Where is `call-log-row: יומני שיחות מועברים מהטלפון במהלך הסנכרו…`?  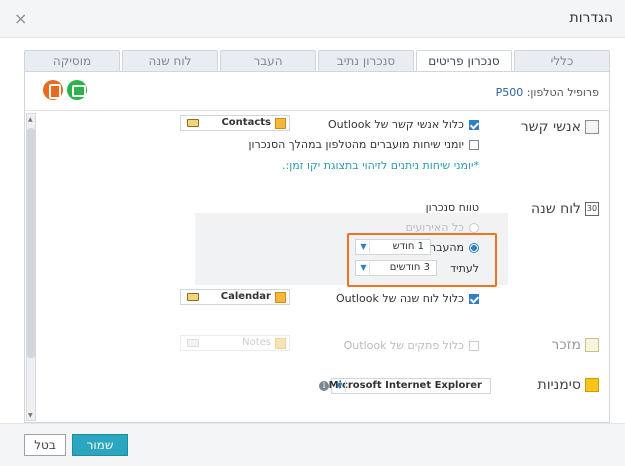
call-log-row: יומני שיחות מועברים מהטלפון במהלך הסנכרו… is located at coordinates (364, 144).